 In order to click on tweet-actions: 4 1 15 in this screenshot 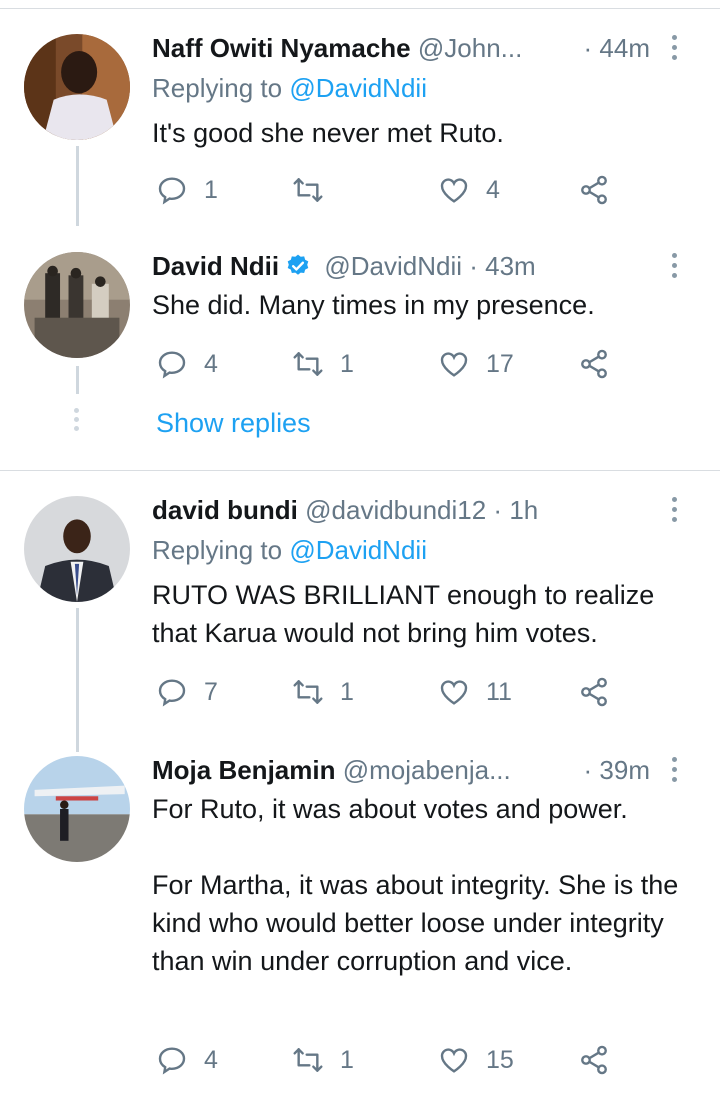, I will do `click(396, 1060)`.